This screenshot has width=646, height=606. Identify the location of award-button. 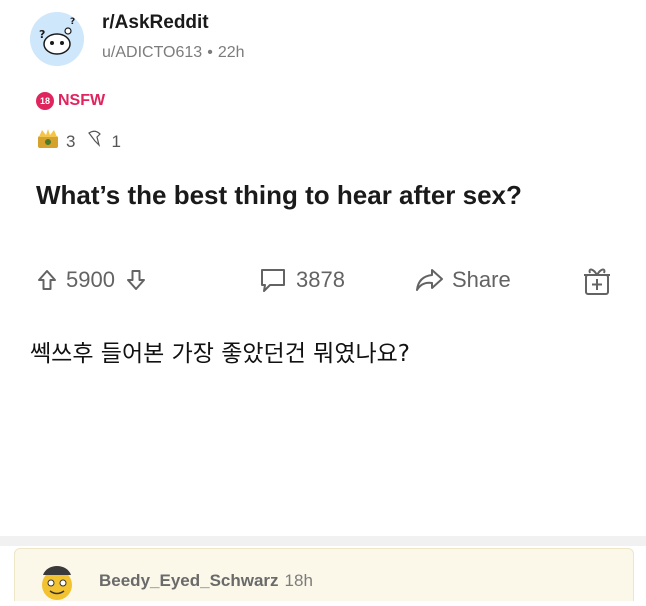
(597, 280).